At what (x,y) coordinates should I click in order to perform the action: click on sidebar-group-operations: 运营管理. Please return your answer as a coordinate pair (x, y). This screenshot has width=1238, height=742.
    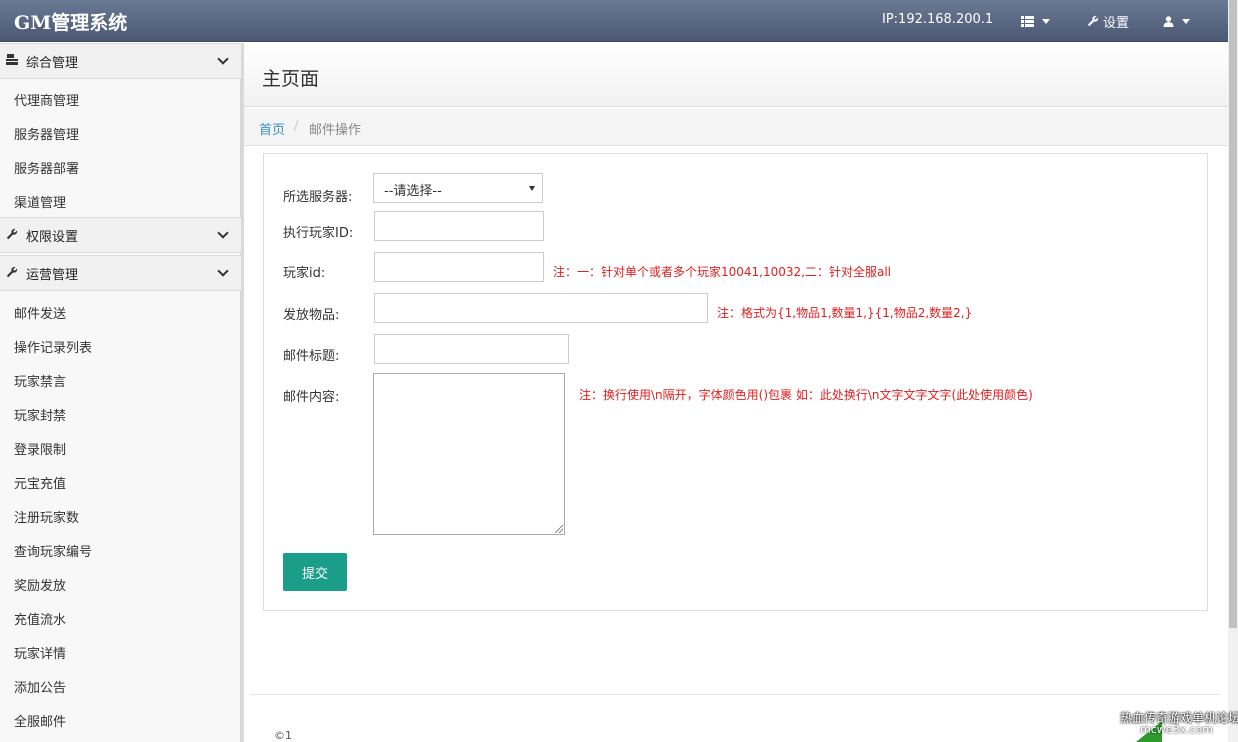
    Looking at the image, I should click on (120, 273).